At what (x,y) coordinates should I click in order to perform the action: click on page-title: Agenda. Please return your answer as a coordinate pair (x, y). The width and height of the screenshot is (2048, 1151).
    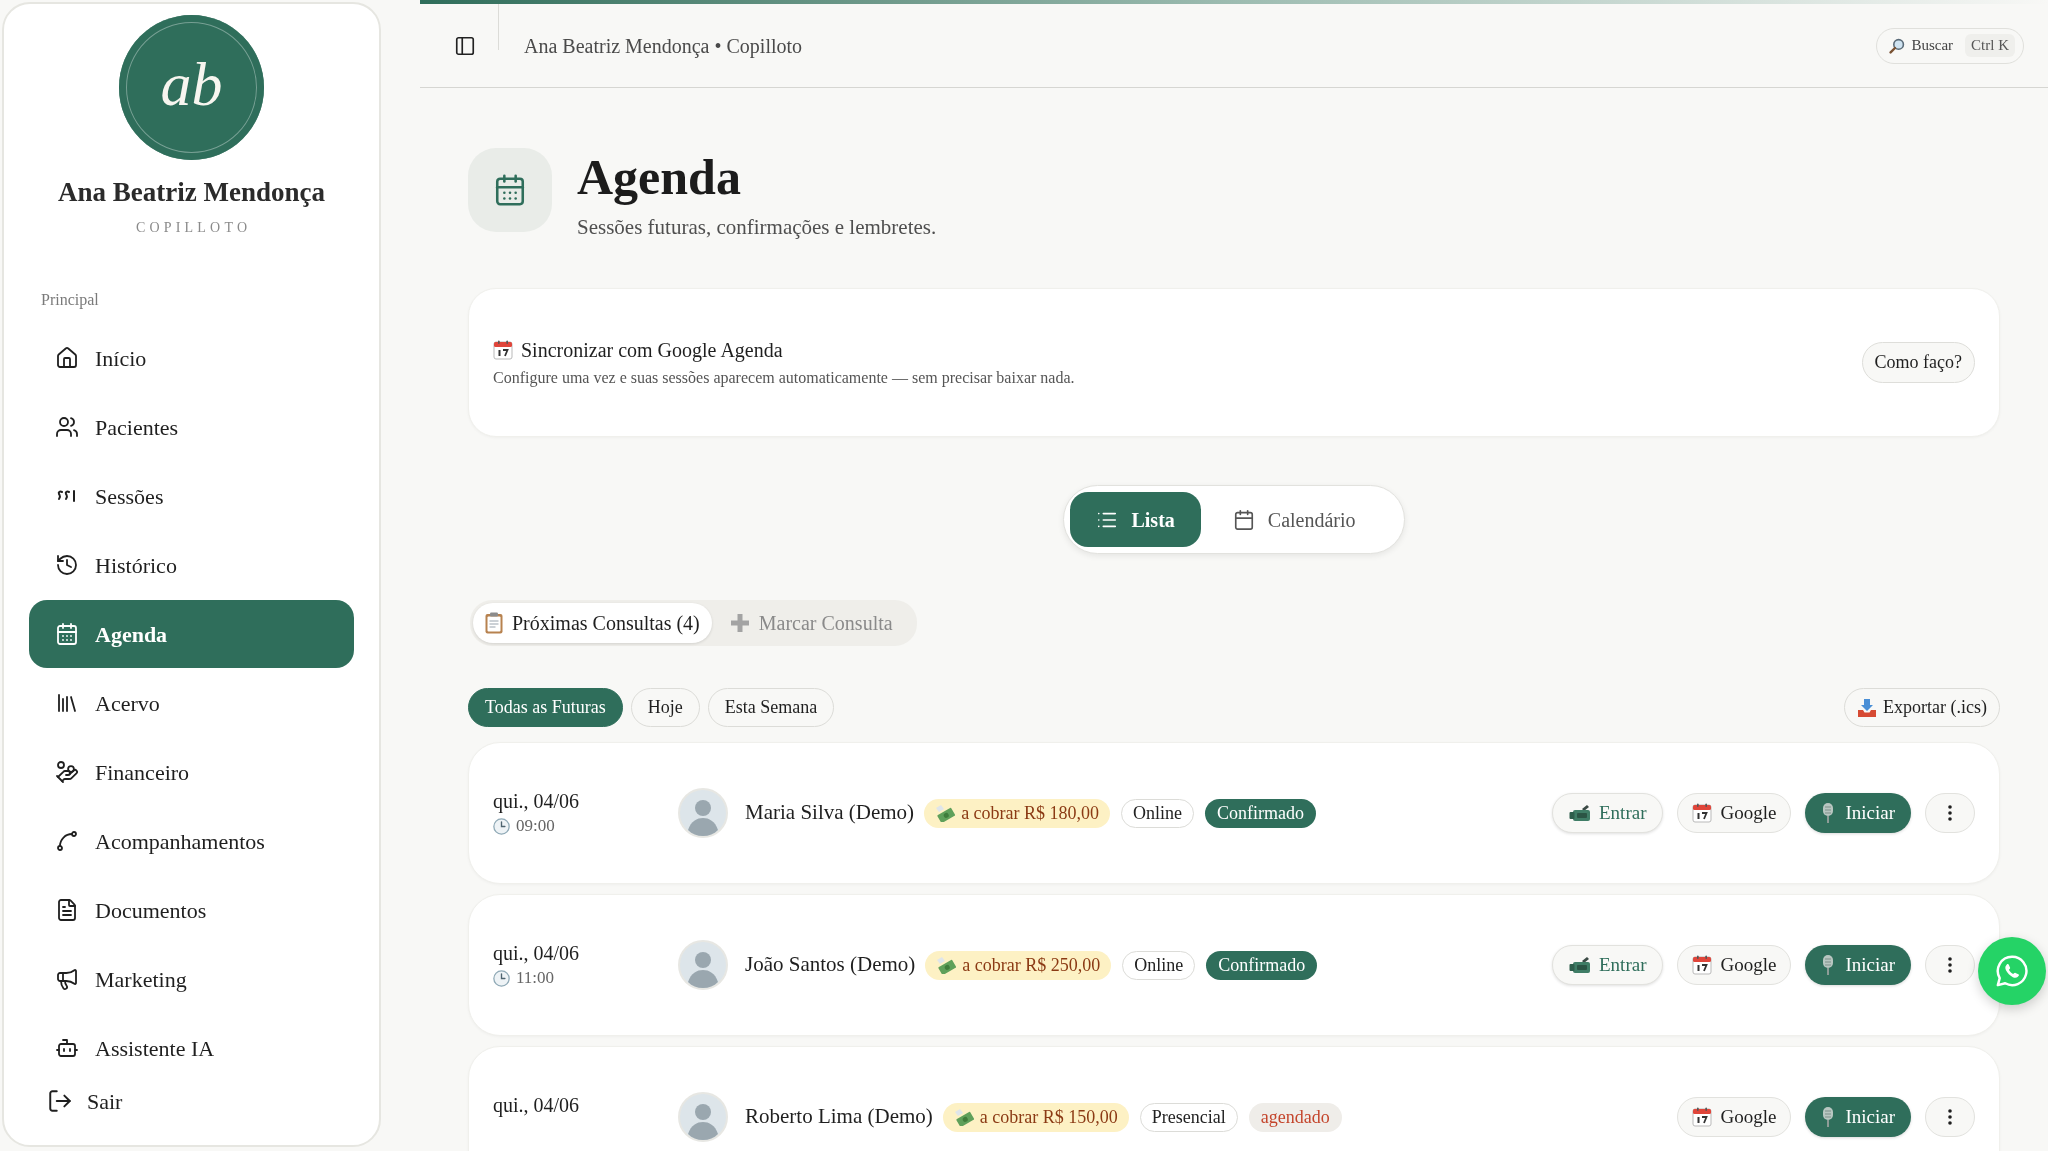
    Looking at the image, I should click on (659, 177).